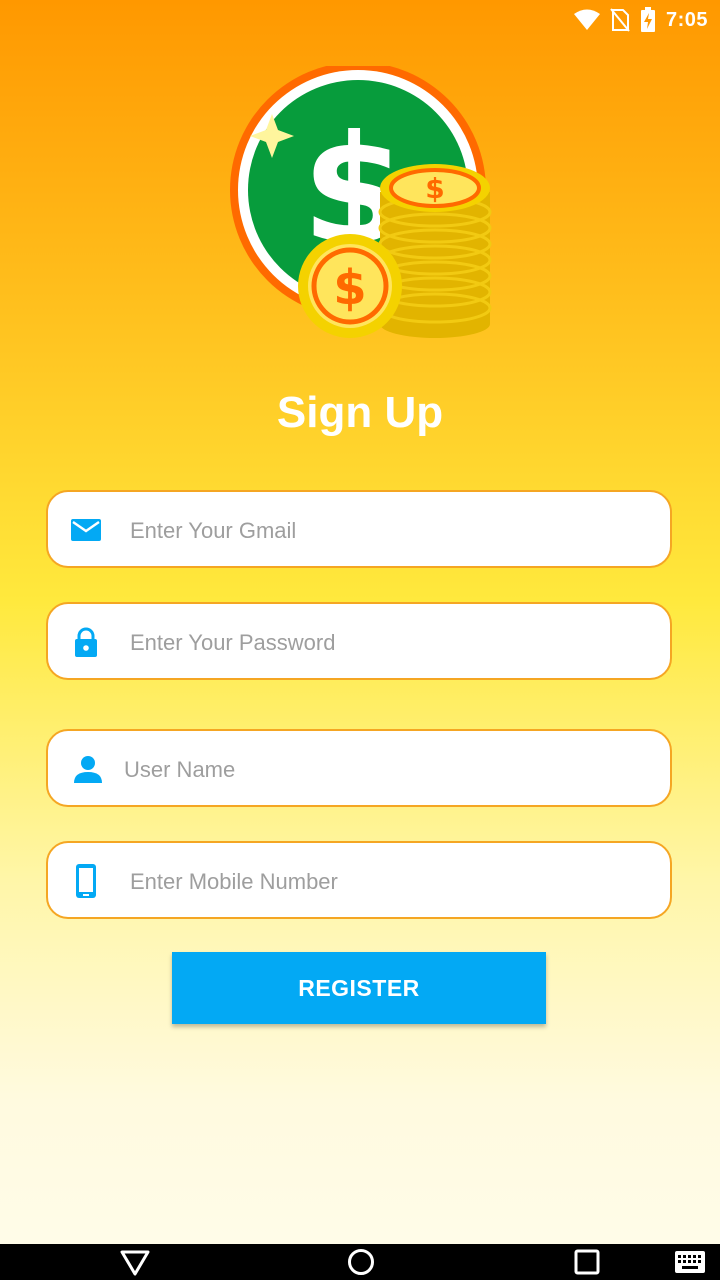  Describe the element at coordinates (647, 19) in the screenshot. I see `battery-charging-icon` at that location.